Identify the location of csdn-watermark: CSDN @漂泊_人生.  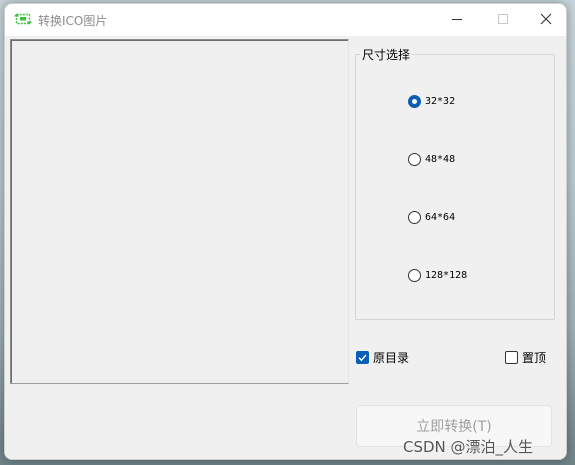
(468, 447).